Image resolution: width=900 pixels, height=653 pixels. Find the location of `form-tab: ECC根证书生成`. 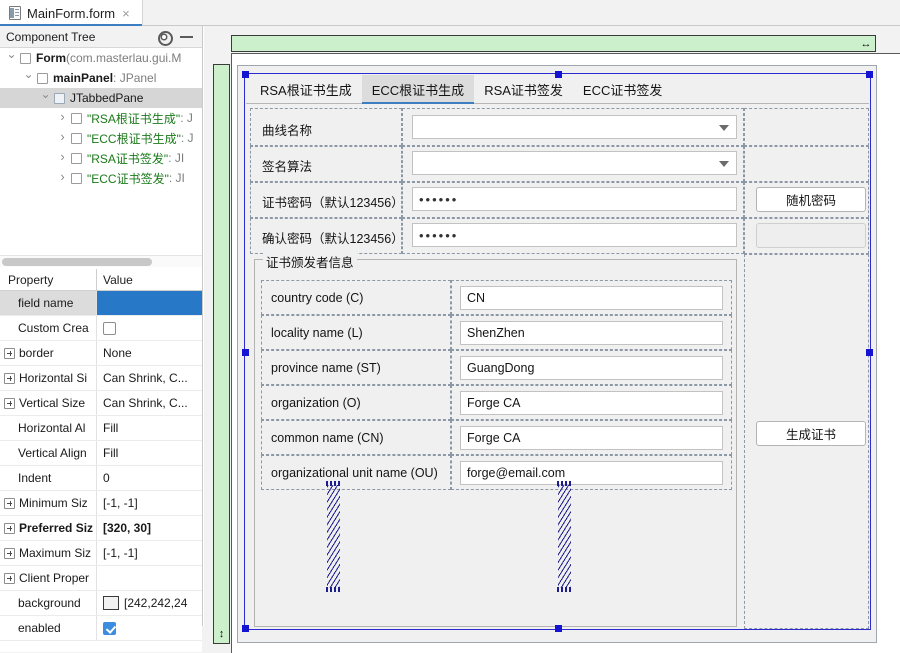

form-tab: ECC根证书生成 is located at coordinates (418, 89).